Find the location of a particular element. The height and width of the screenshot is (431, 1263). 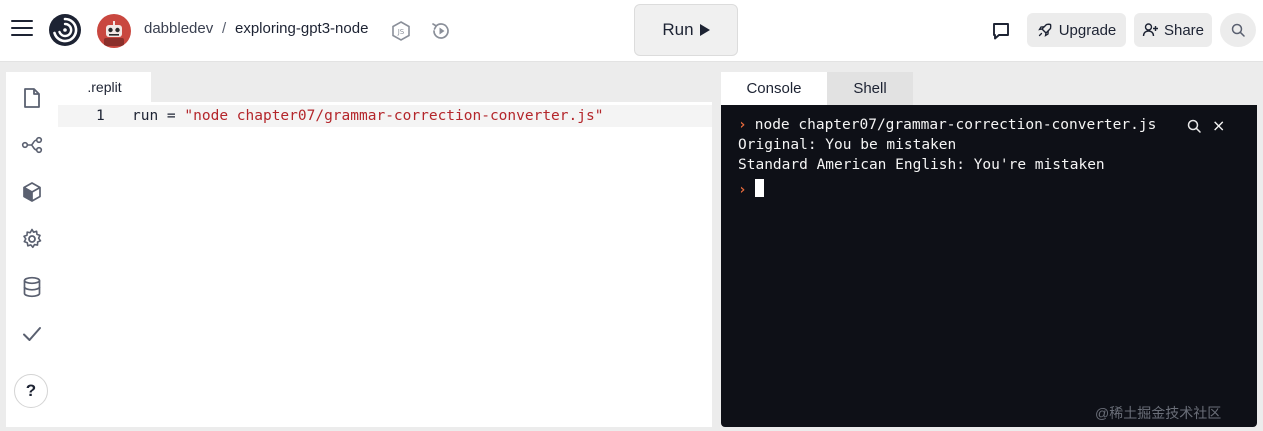

tab-console: Console is located at coordinates (774, 88).